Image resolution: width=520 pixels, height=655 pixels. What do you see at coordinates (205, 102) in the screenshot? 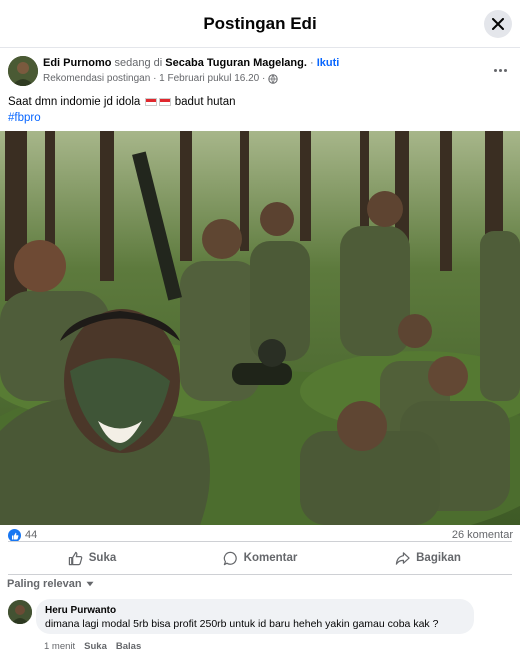
I see `caption-text-end: badut hutan` at bounding box center [205, 102].